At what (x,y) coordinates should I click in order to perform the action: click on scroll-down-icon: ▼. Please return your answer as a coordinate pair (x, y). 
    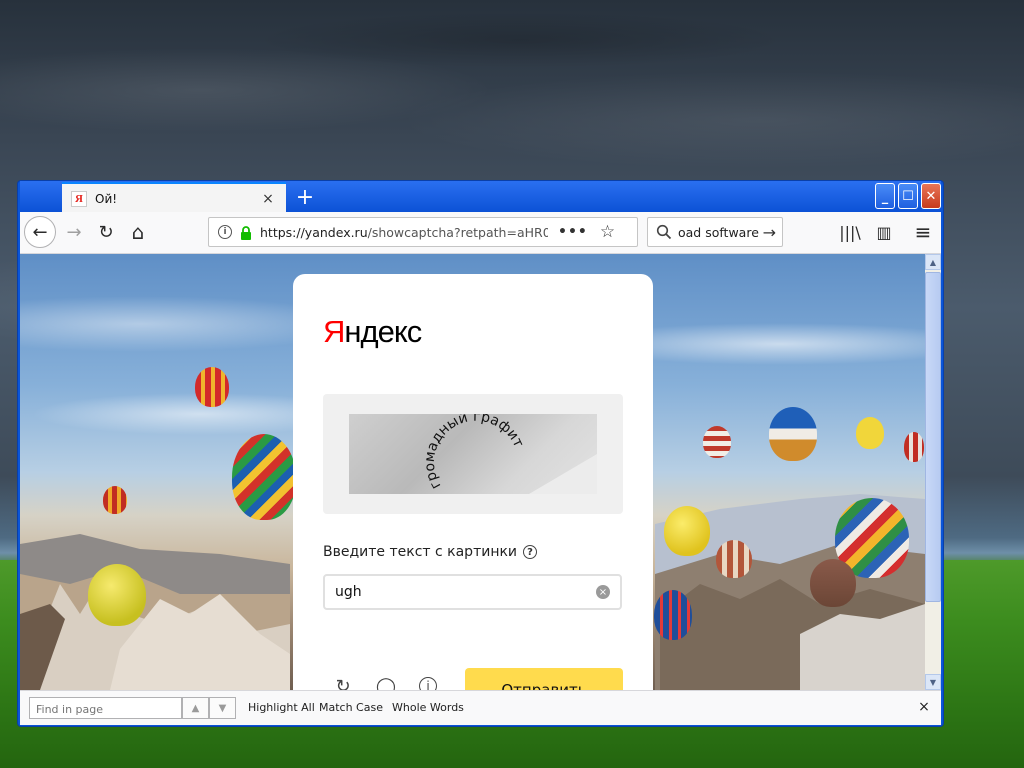
    Looking at the image, I should click on (933, 682).